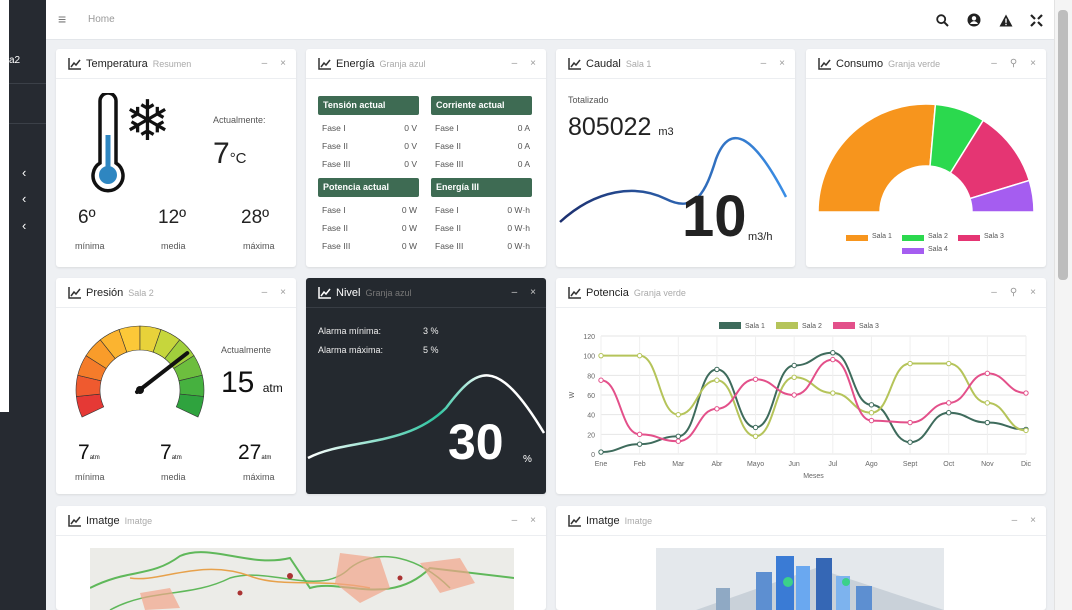 This screenshot has width=1072, height=610. Describe the element at coordinates (369, 229) in the screenshot. I see `energy-row: Fase II 0 W` at that location.